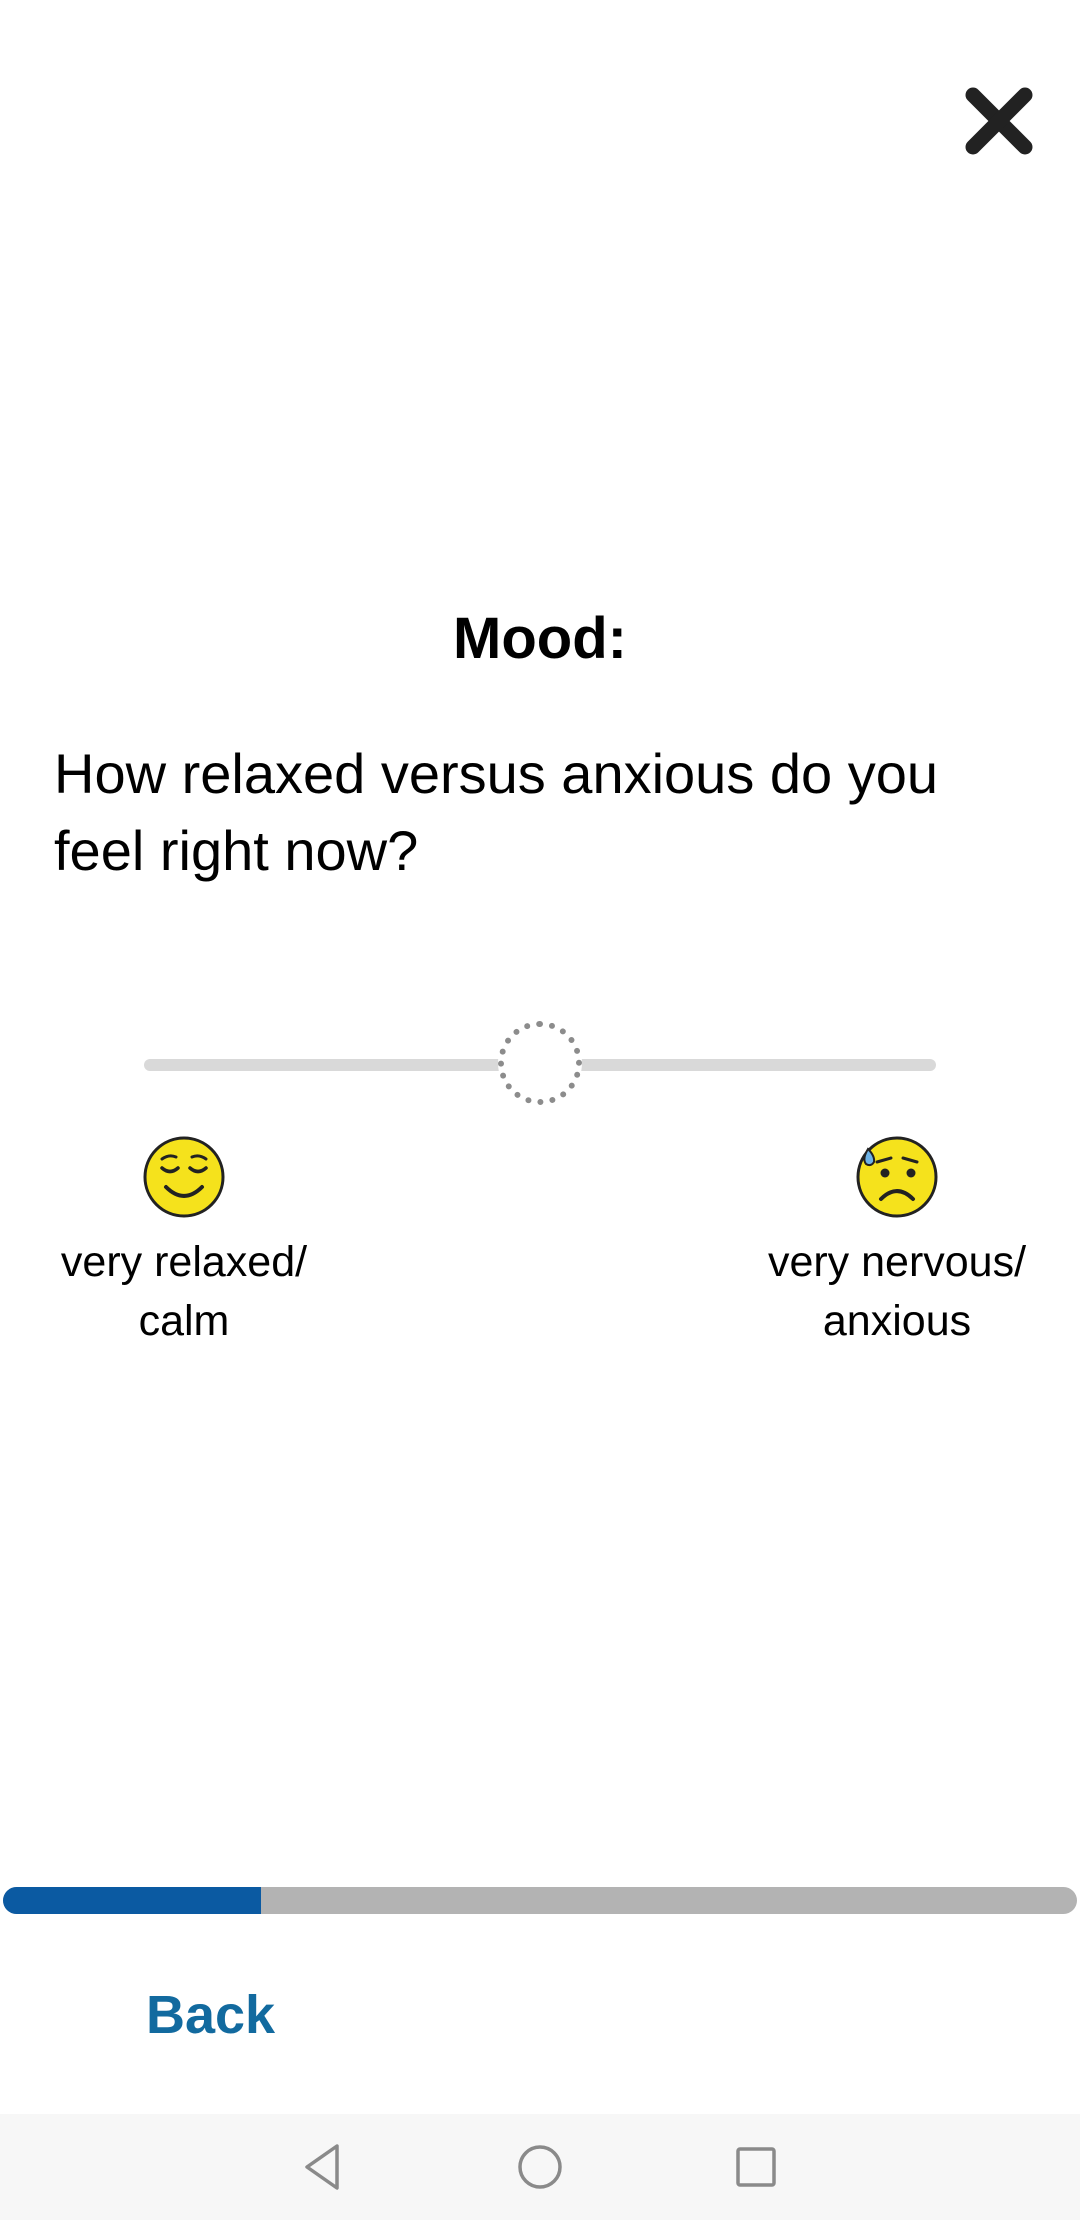 The height and width of the screenshot is (2220, 1080). I want to click on slider-left-anchor: very relaxed/ calm, so click(184, 1243).